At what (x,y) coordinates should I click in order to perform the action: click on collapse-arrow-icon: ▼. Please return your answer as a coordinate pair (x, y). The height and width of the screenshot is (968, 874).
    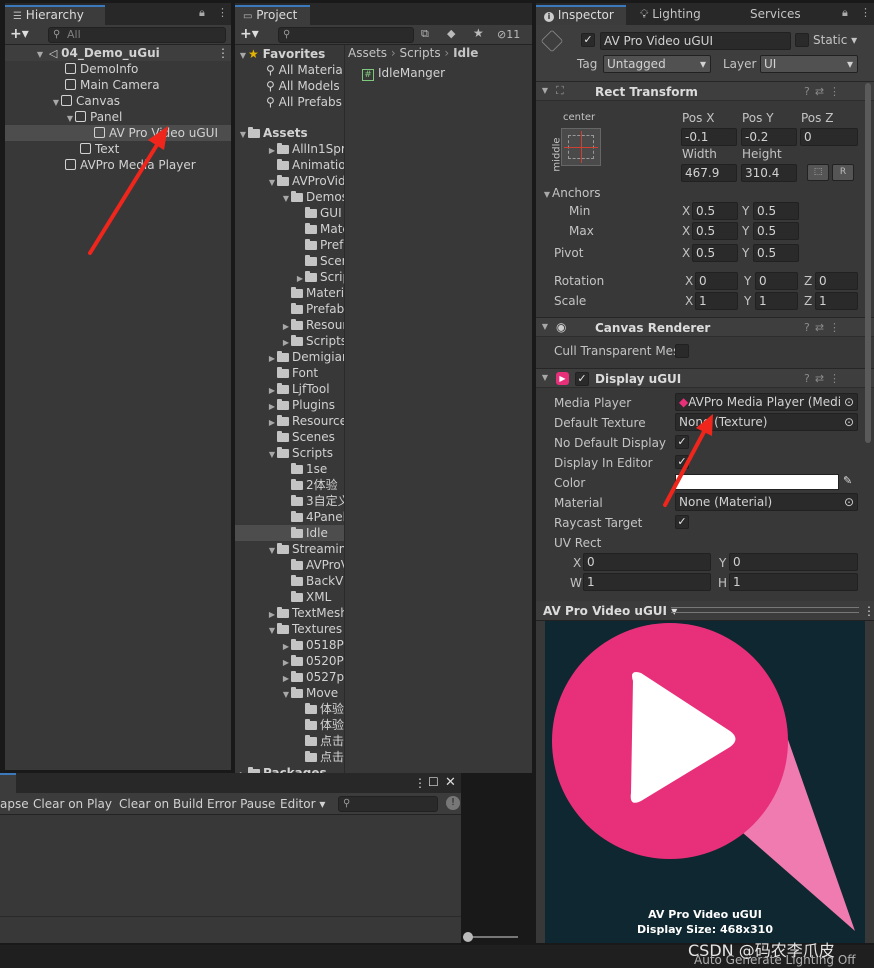
    Looking at the image, I should click on (545, 326).